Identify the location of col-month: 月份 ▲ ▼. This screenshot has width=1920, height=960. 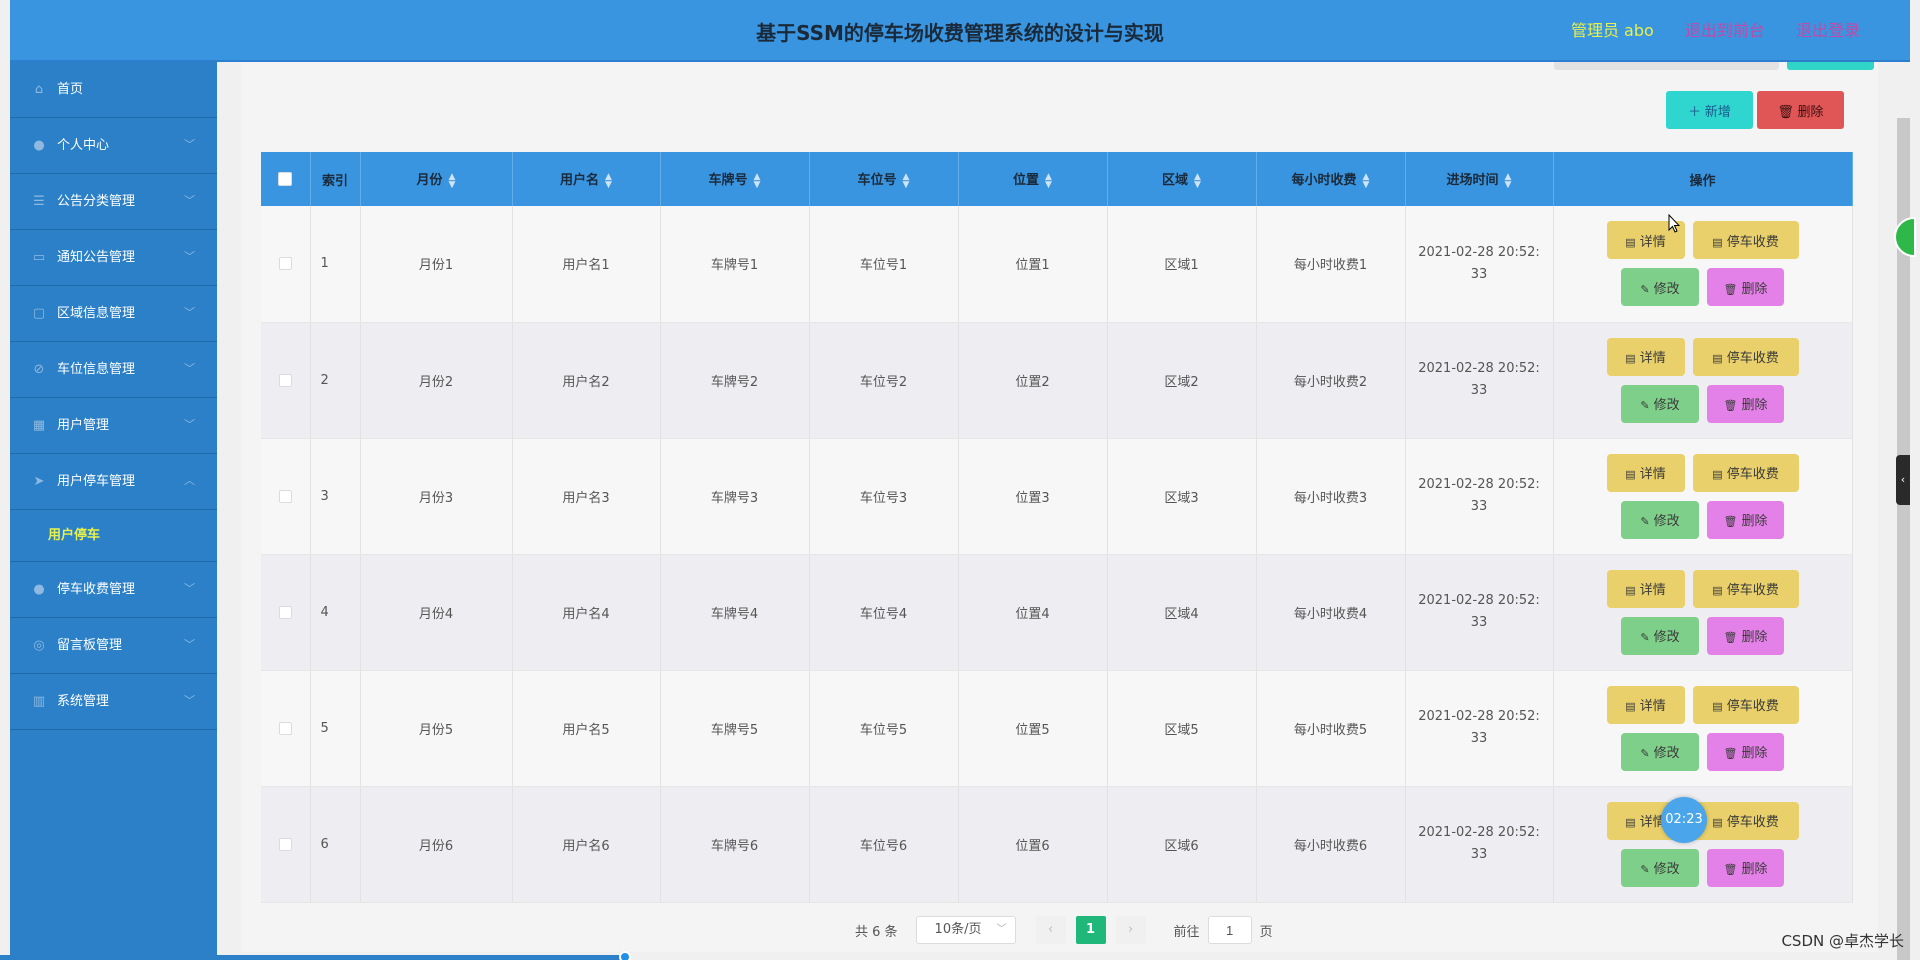
(436, 179).